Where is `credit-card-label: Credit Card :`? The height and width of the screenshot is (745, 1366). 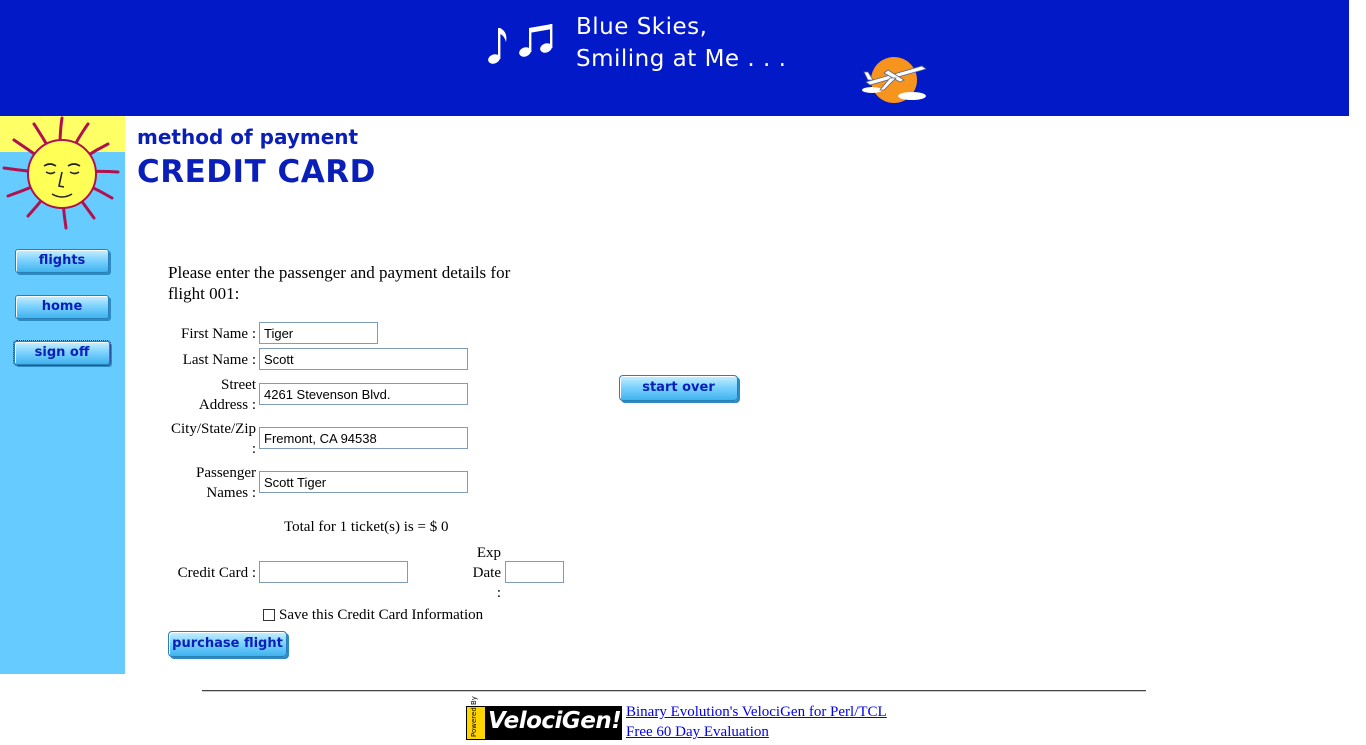 credit-card-label: Credit Card : is located at coordinates (216, 573).